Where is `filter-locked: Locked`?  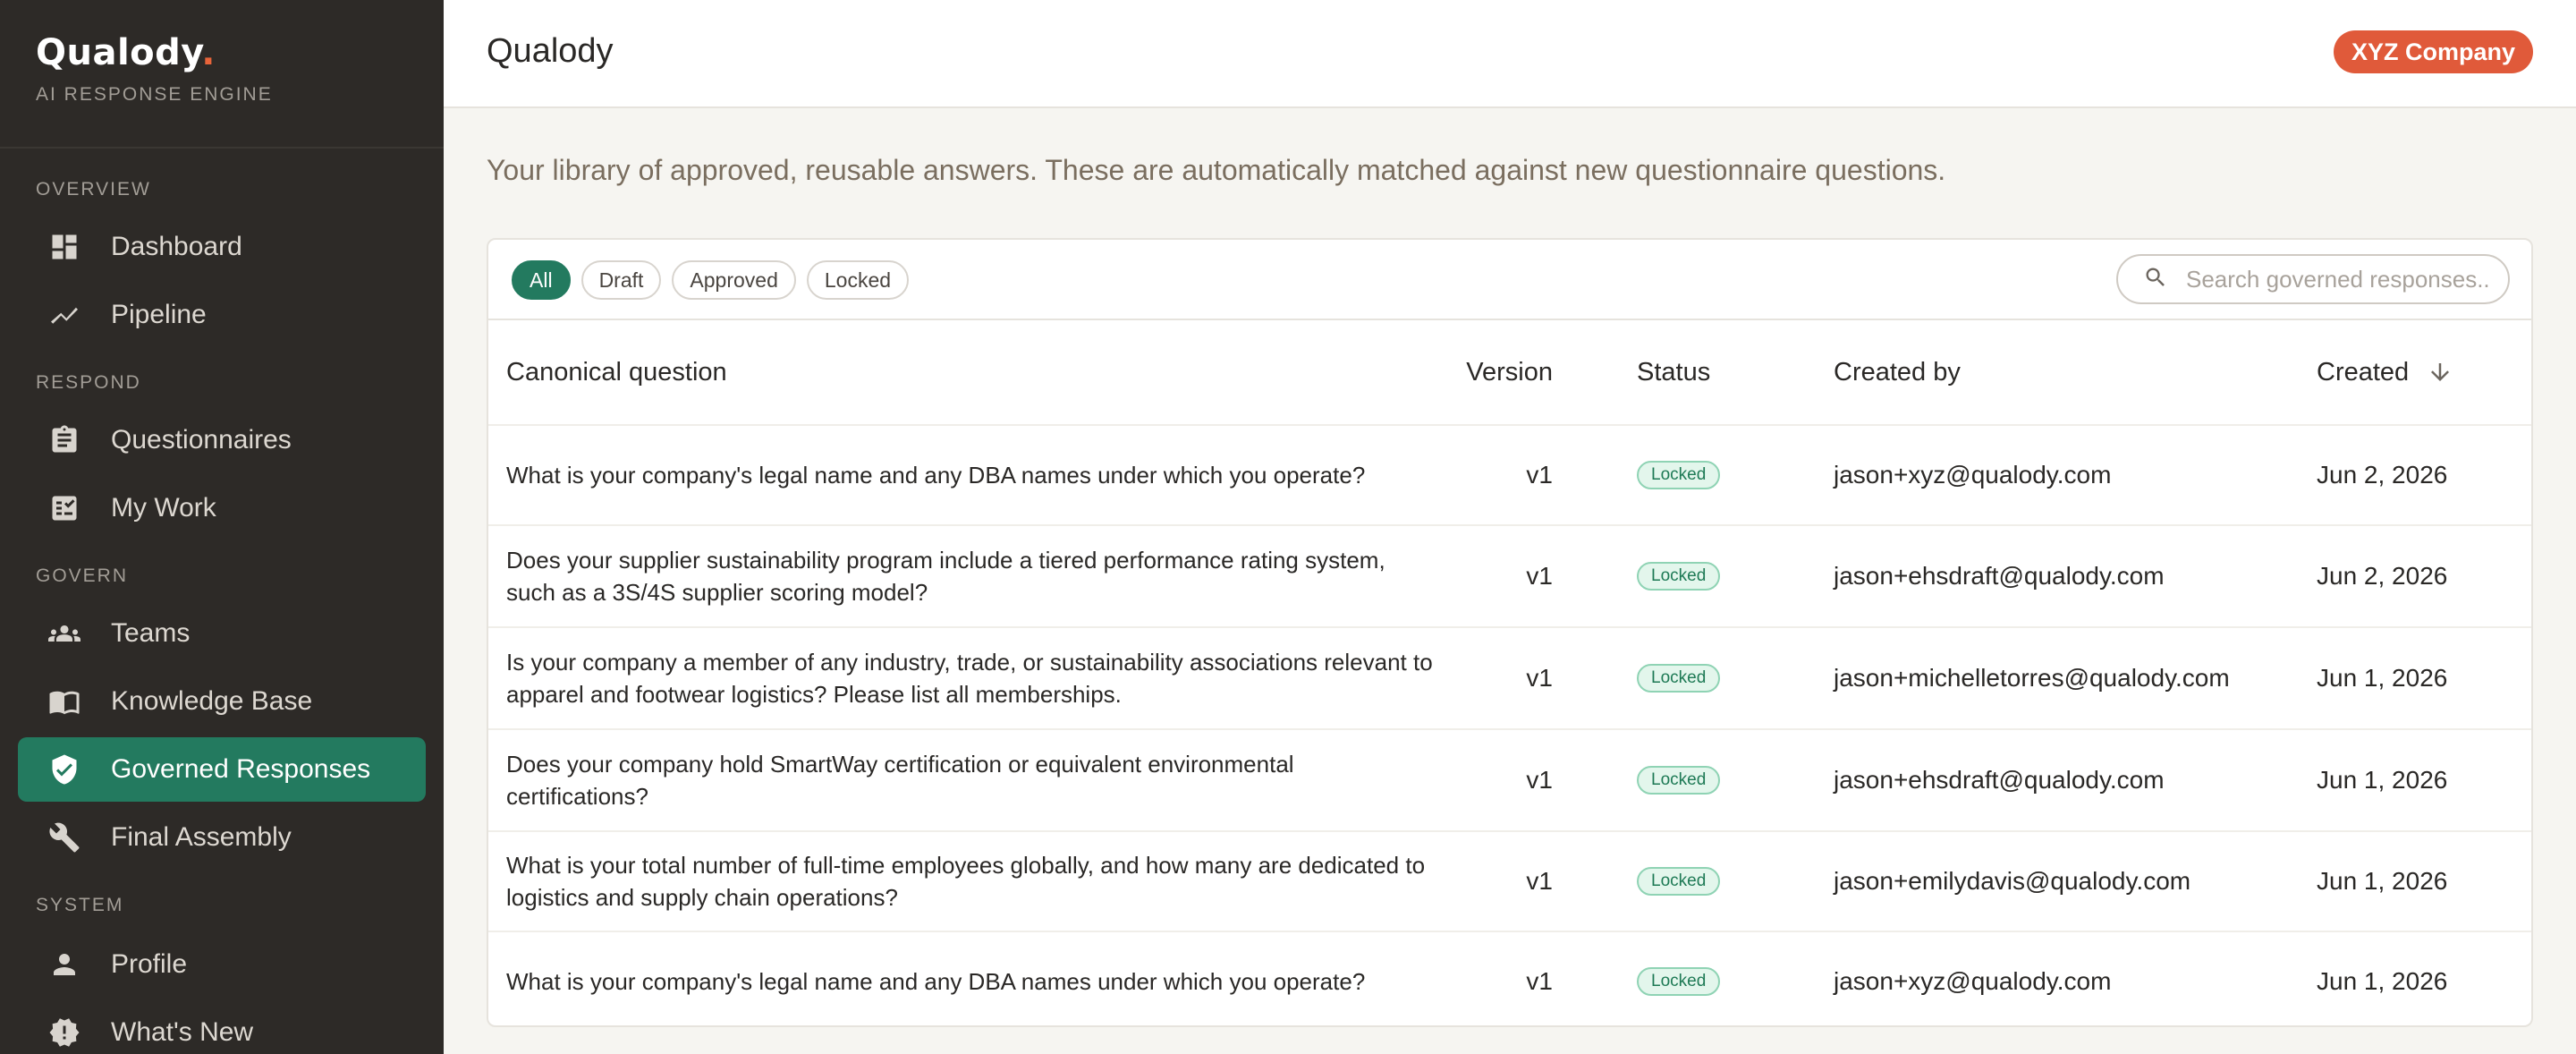
filter-locked: Locked is located at coordinates (858, 280).